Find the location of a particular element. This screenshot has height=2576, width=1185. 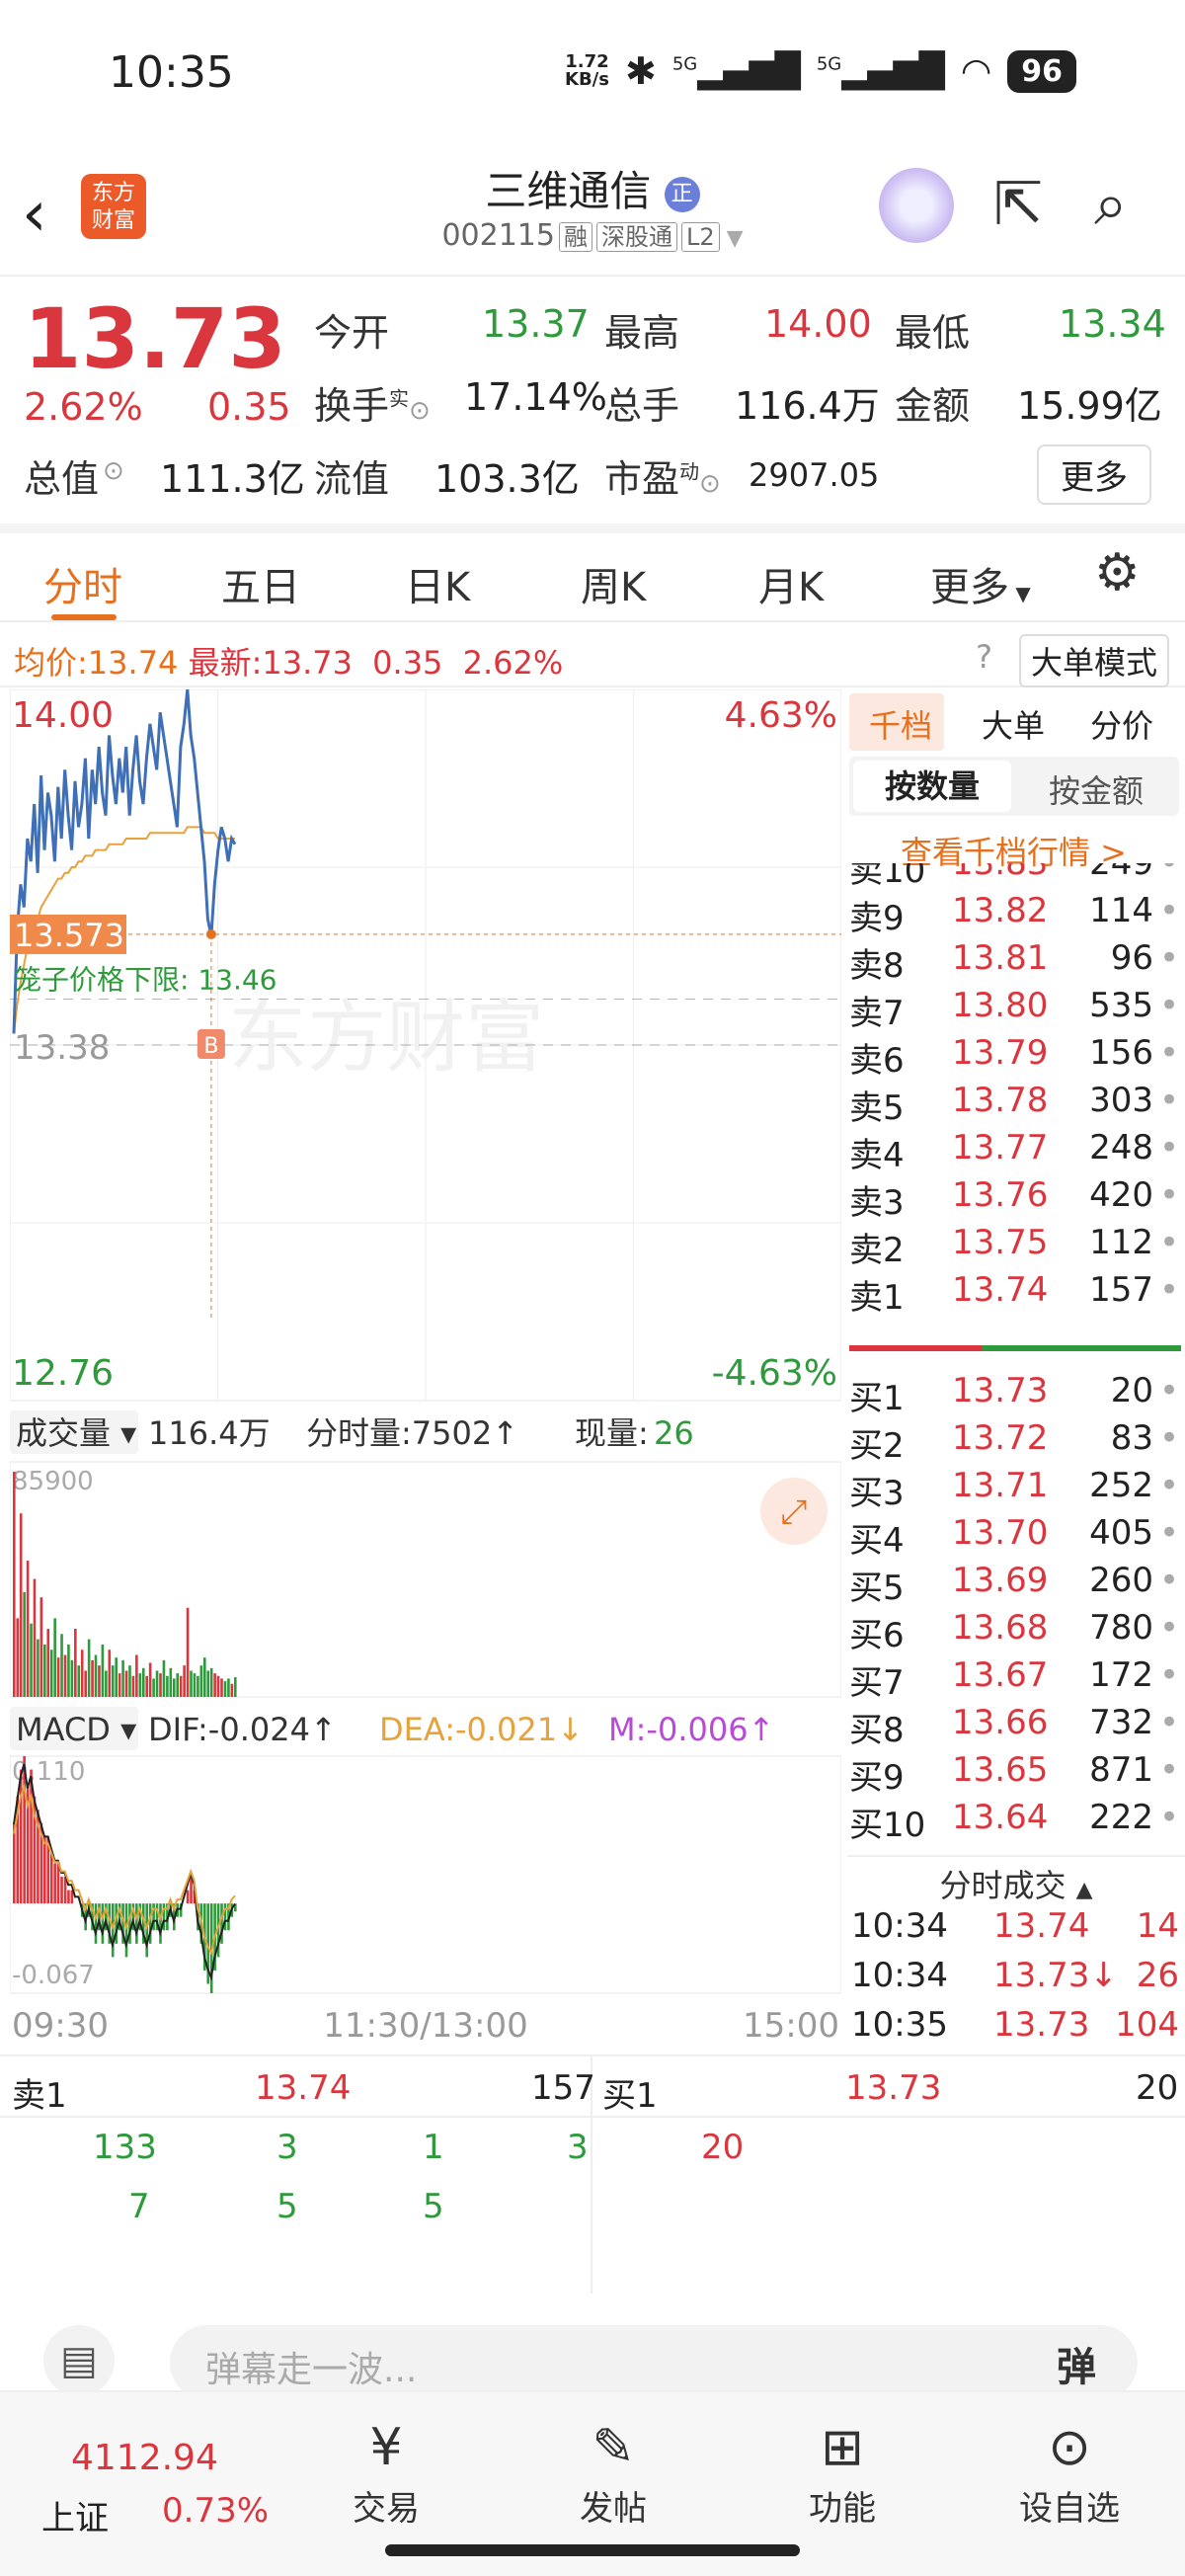

badge-zheng: 正 is located at coordinates (682, 194).